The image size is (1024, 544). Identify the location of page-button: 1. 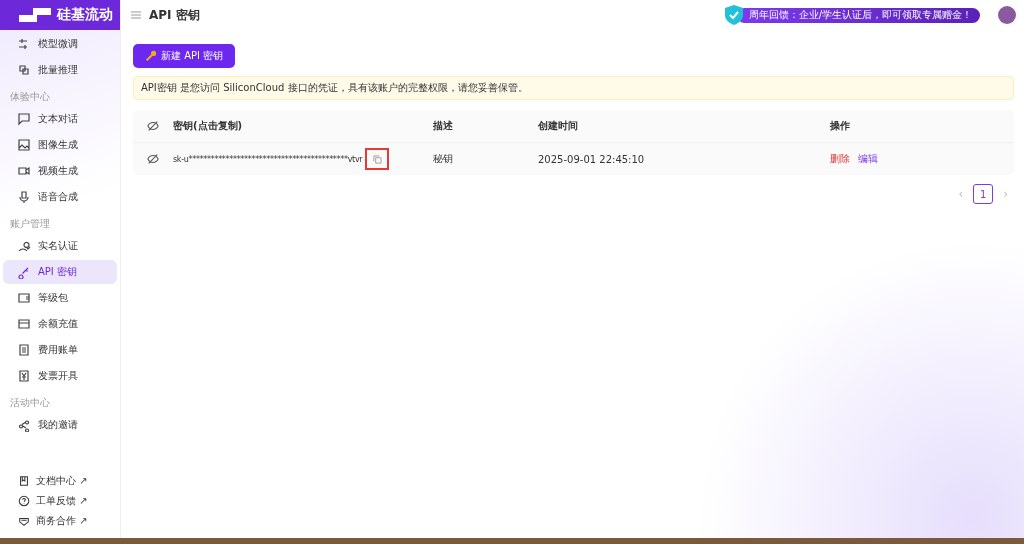
(983, 194).